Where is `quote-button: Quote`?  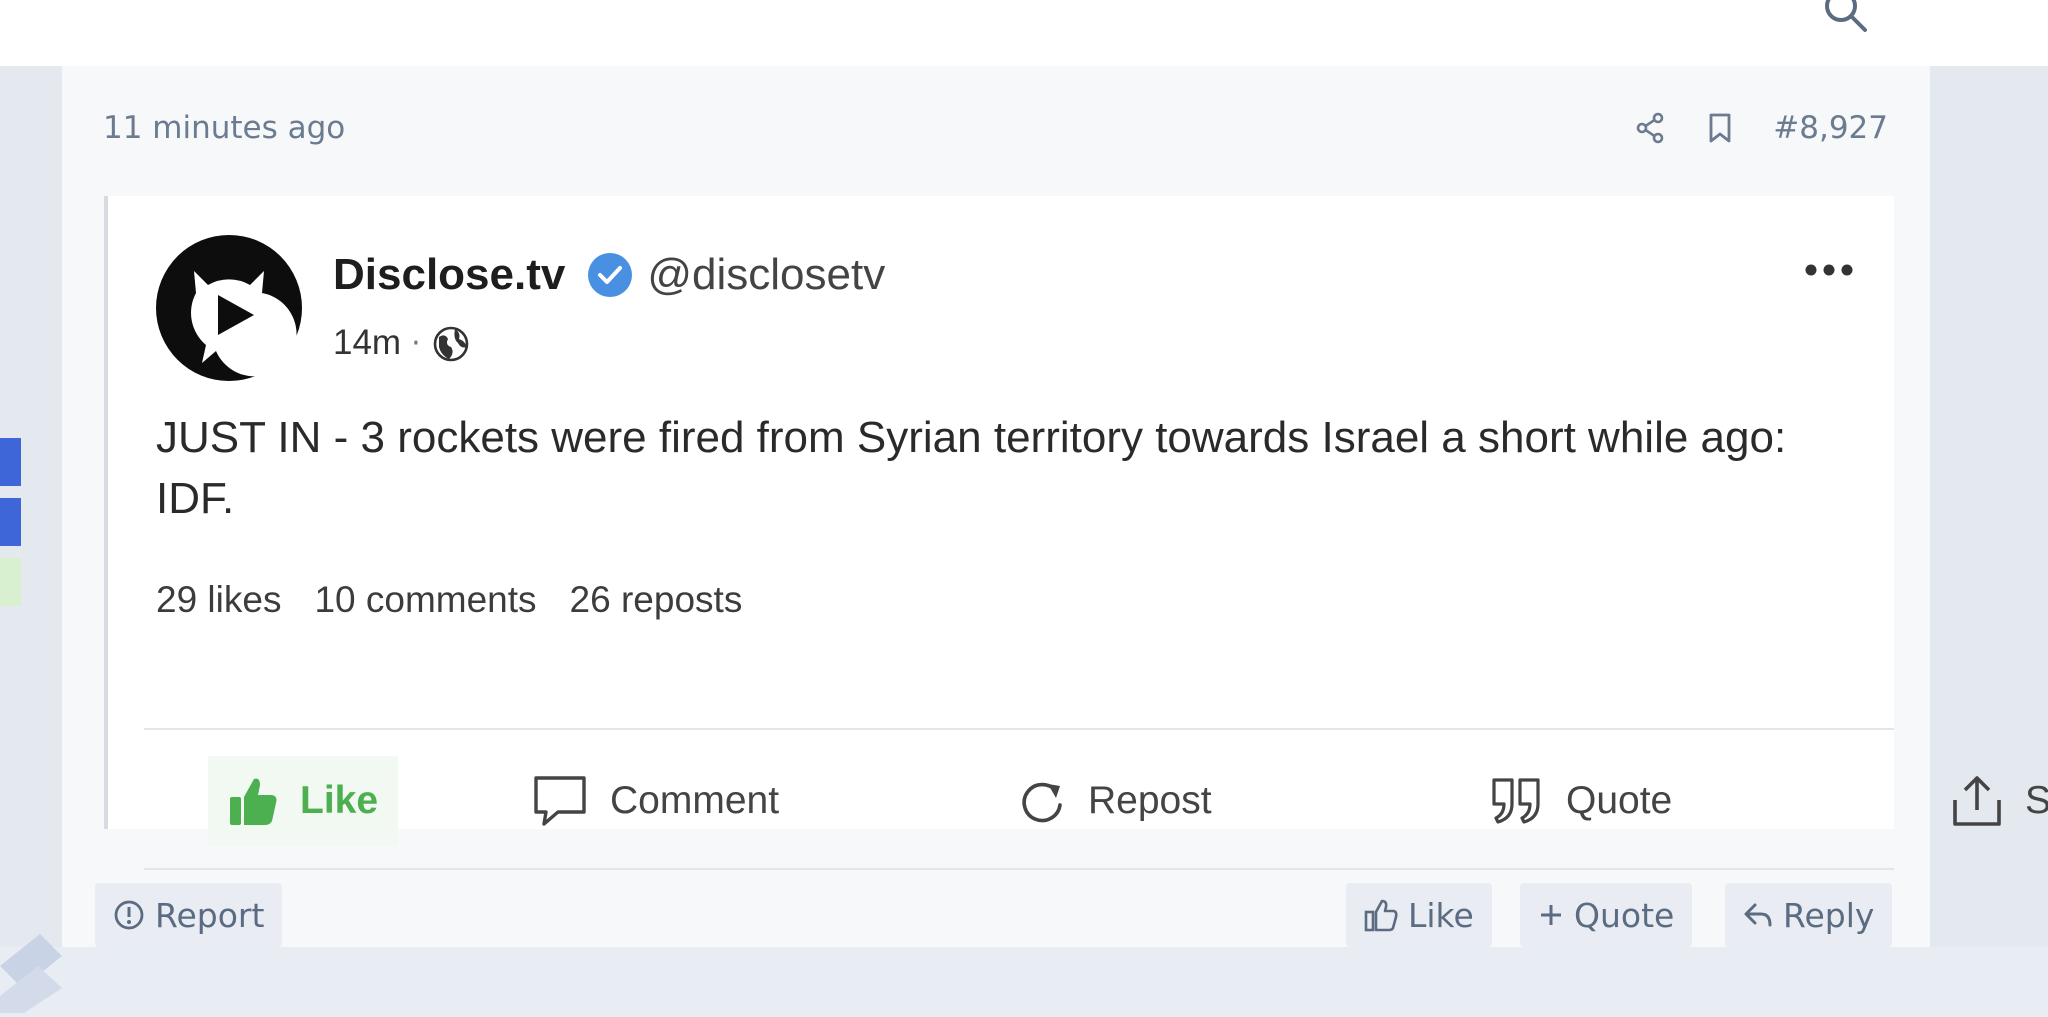 quote-button: Quote is located at coordinates (1581, 801).